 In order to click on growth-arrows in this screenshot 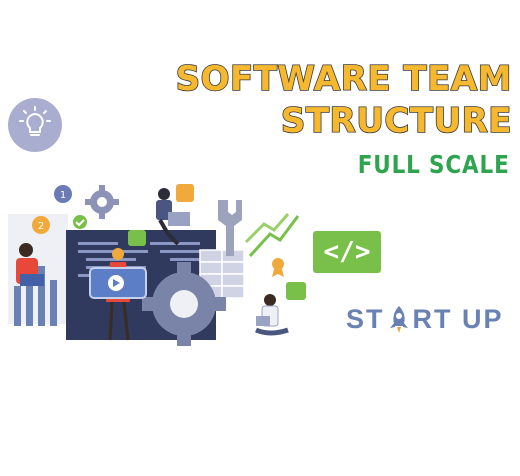, I will do `click(272, 235)`.